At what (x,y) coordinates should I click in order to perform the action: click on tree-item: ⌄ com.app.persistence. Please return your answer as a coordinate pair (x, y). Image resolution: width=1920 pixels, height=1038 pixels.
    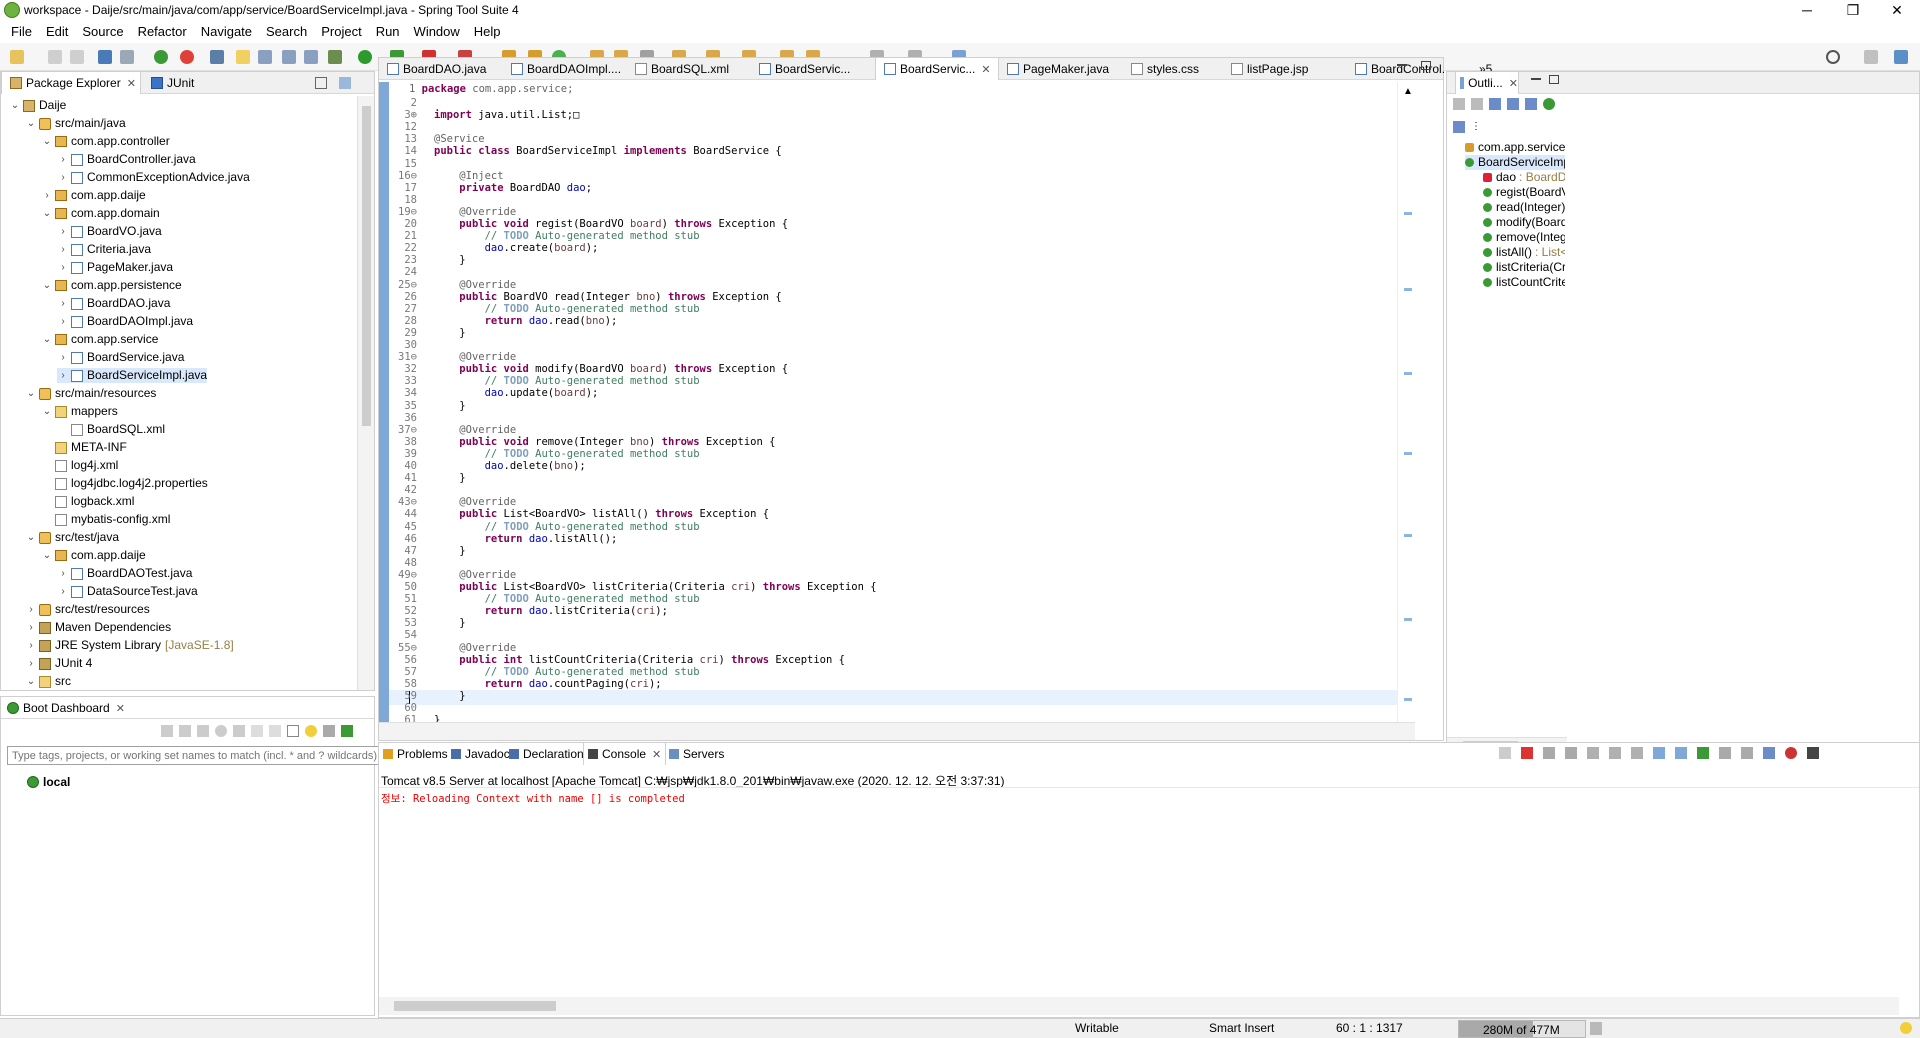
    Looking at the image, I should click on (111, 285).